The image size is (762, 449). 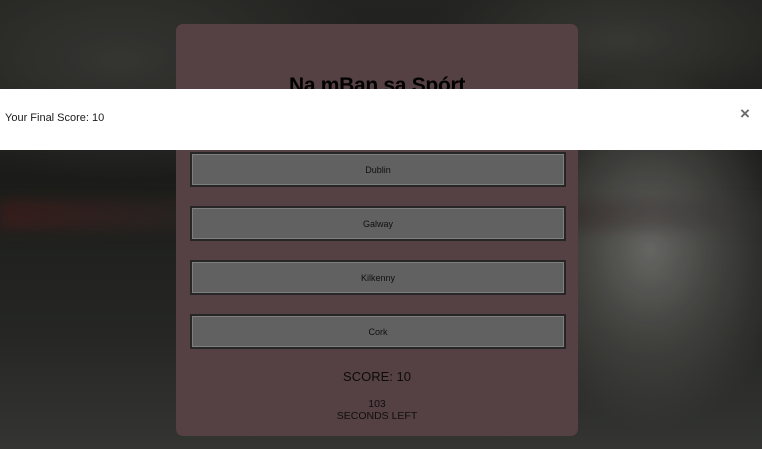 I want to click on final-score-message: Your Final Score: 10, so click(x=55, y=118).